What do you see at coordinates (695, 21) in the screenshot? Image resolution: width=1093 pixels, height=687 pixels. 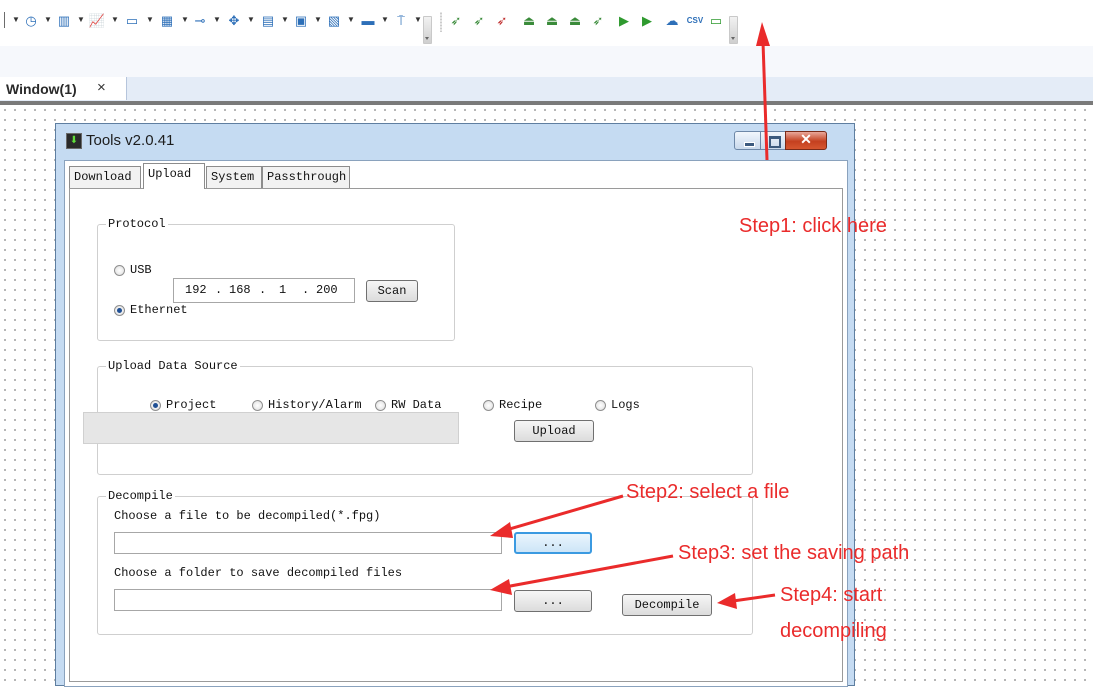 I see `csv-icon: CSV` at bounding box center [695, 21].